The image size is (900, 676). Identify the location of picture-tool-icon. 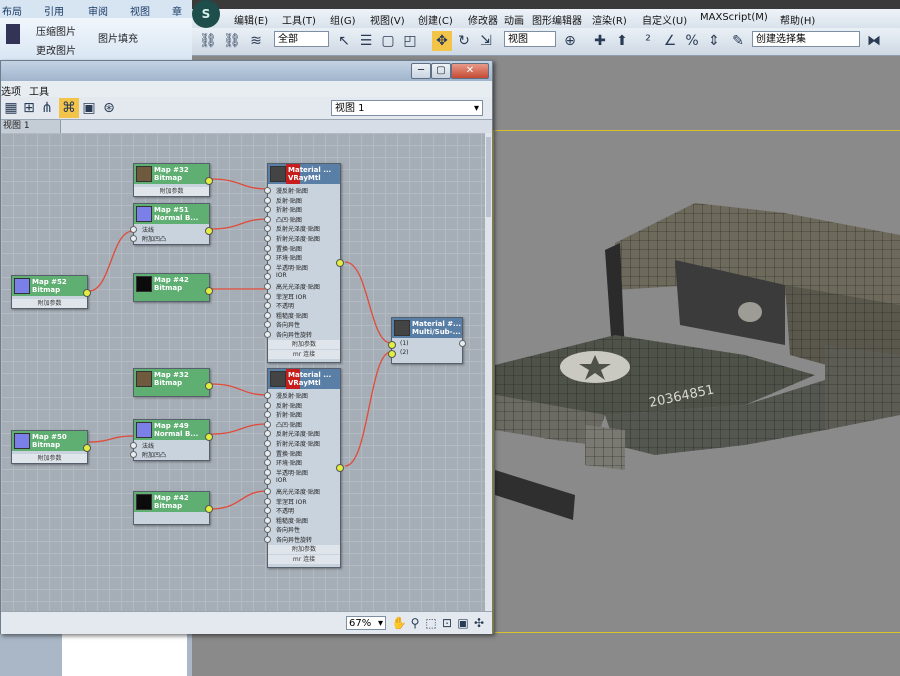
(13, 34).